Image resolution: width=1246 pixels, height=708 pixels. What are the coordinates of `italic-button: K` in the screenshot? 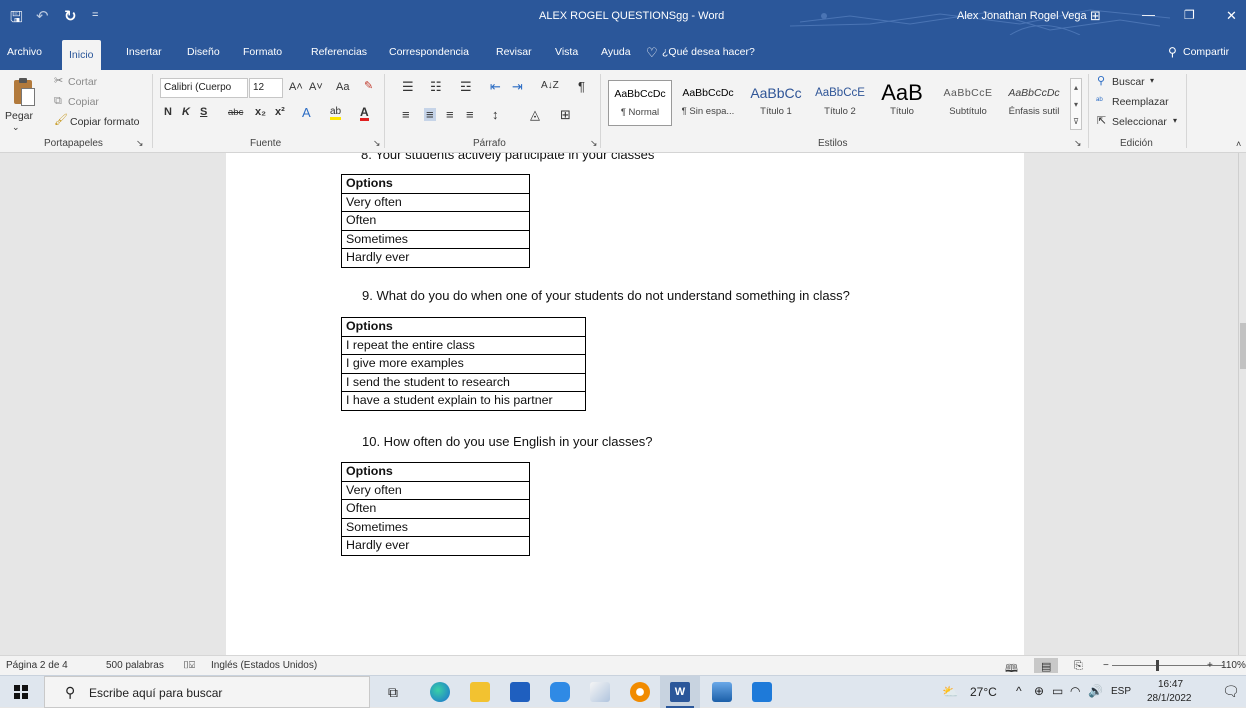 It's located at (186, 112).